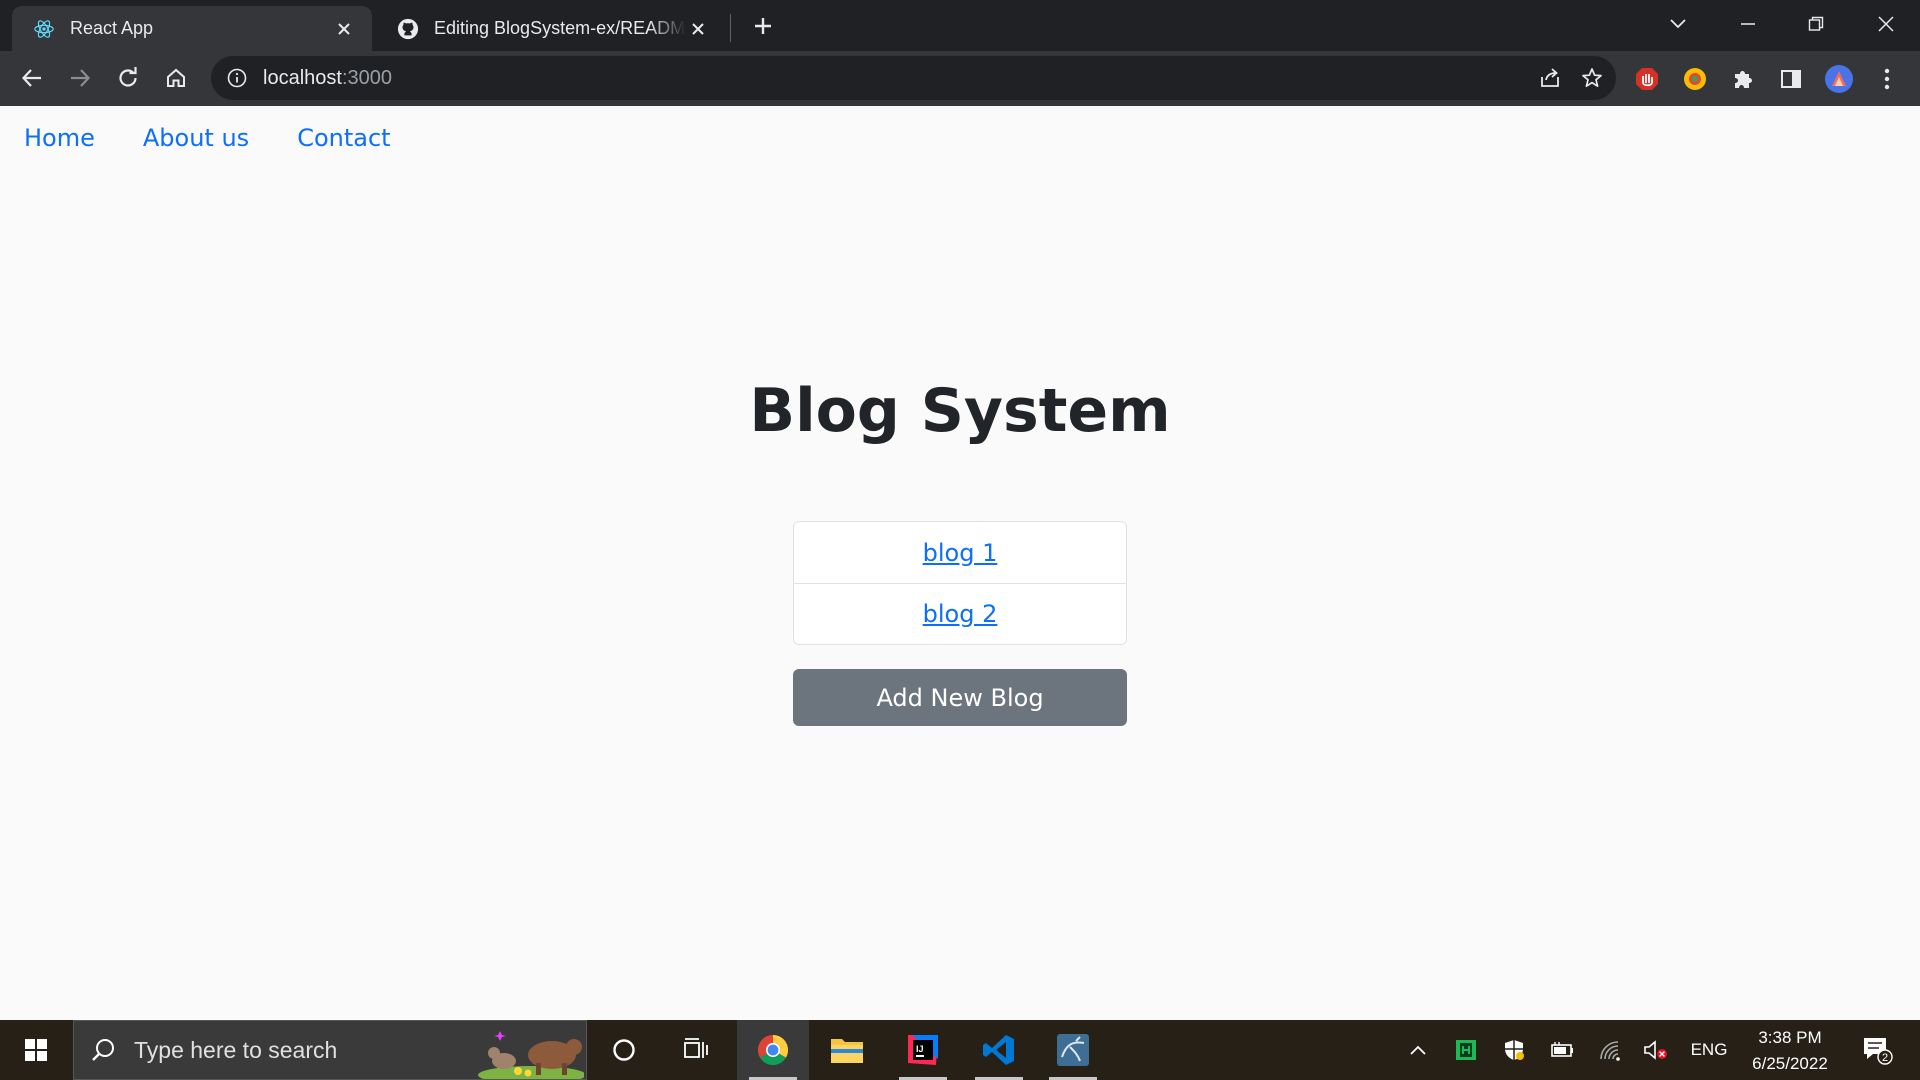  I want to click on green-app-icon, so click(1466, 1050).